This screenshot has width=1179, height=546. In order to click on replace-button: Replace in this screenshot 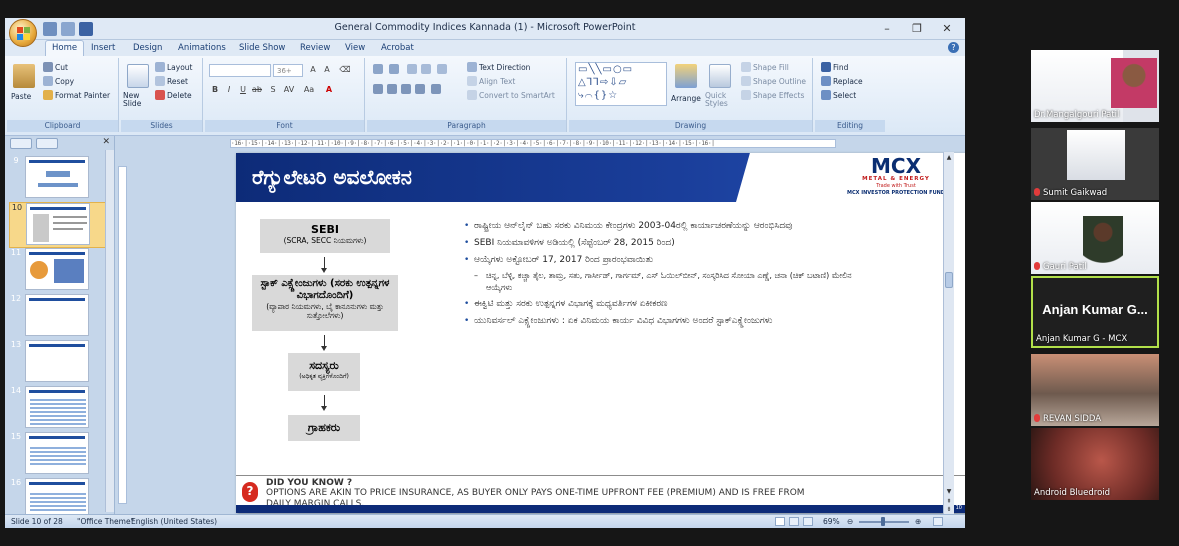, I will do `click(842, 81)`.